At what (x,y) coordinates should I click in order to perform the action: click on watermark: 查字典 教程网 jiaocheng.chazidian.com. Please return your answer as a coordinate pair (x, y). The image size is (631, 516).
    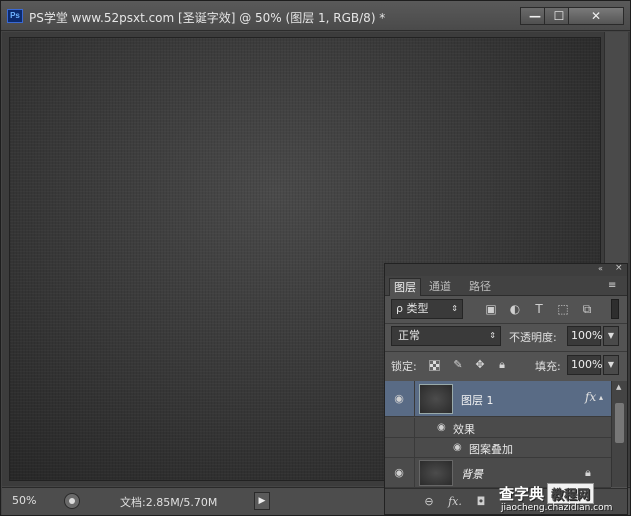
    Looking at the image, I should click on (561, 498).